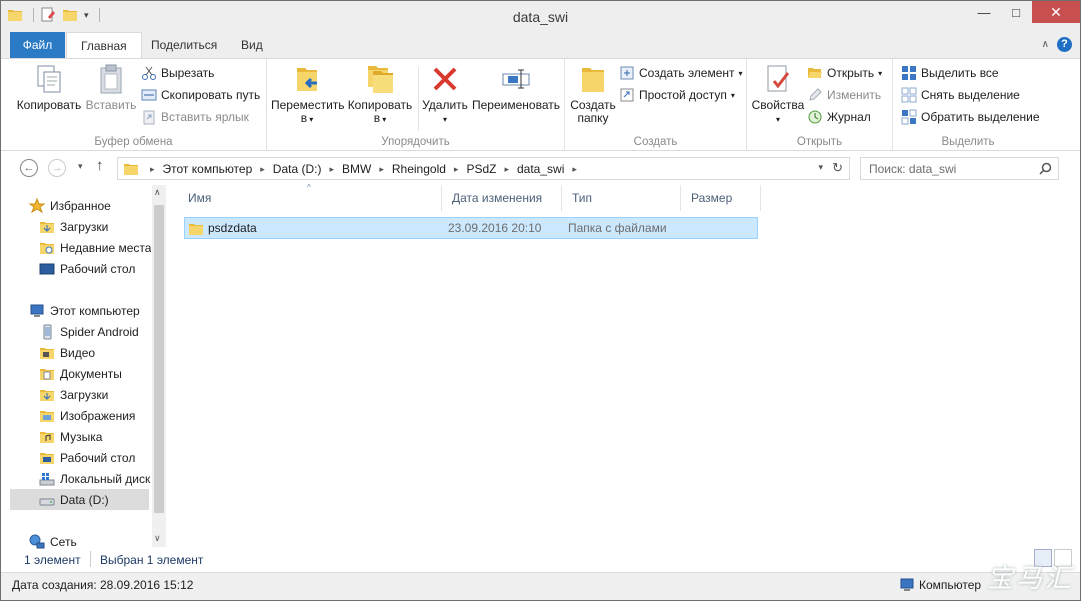  What do you see at coordinates (47, 353) in the screenshot?
I see `video-folder-icon` at bounding box center [47, 353].